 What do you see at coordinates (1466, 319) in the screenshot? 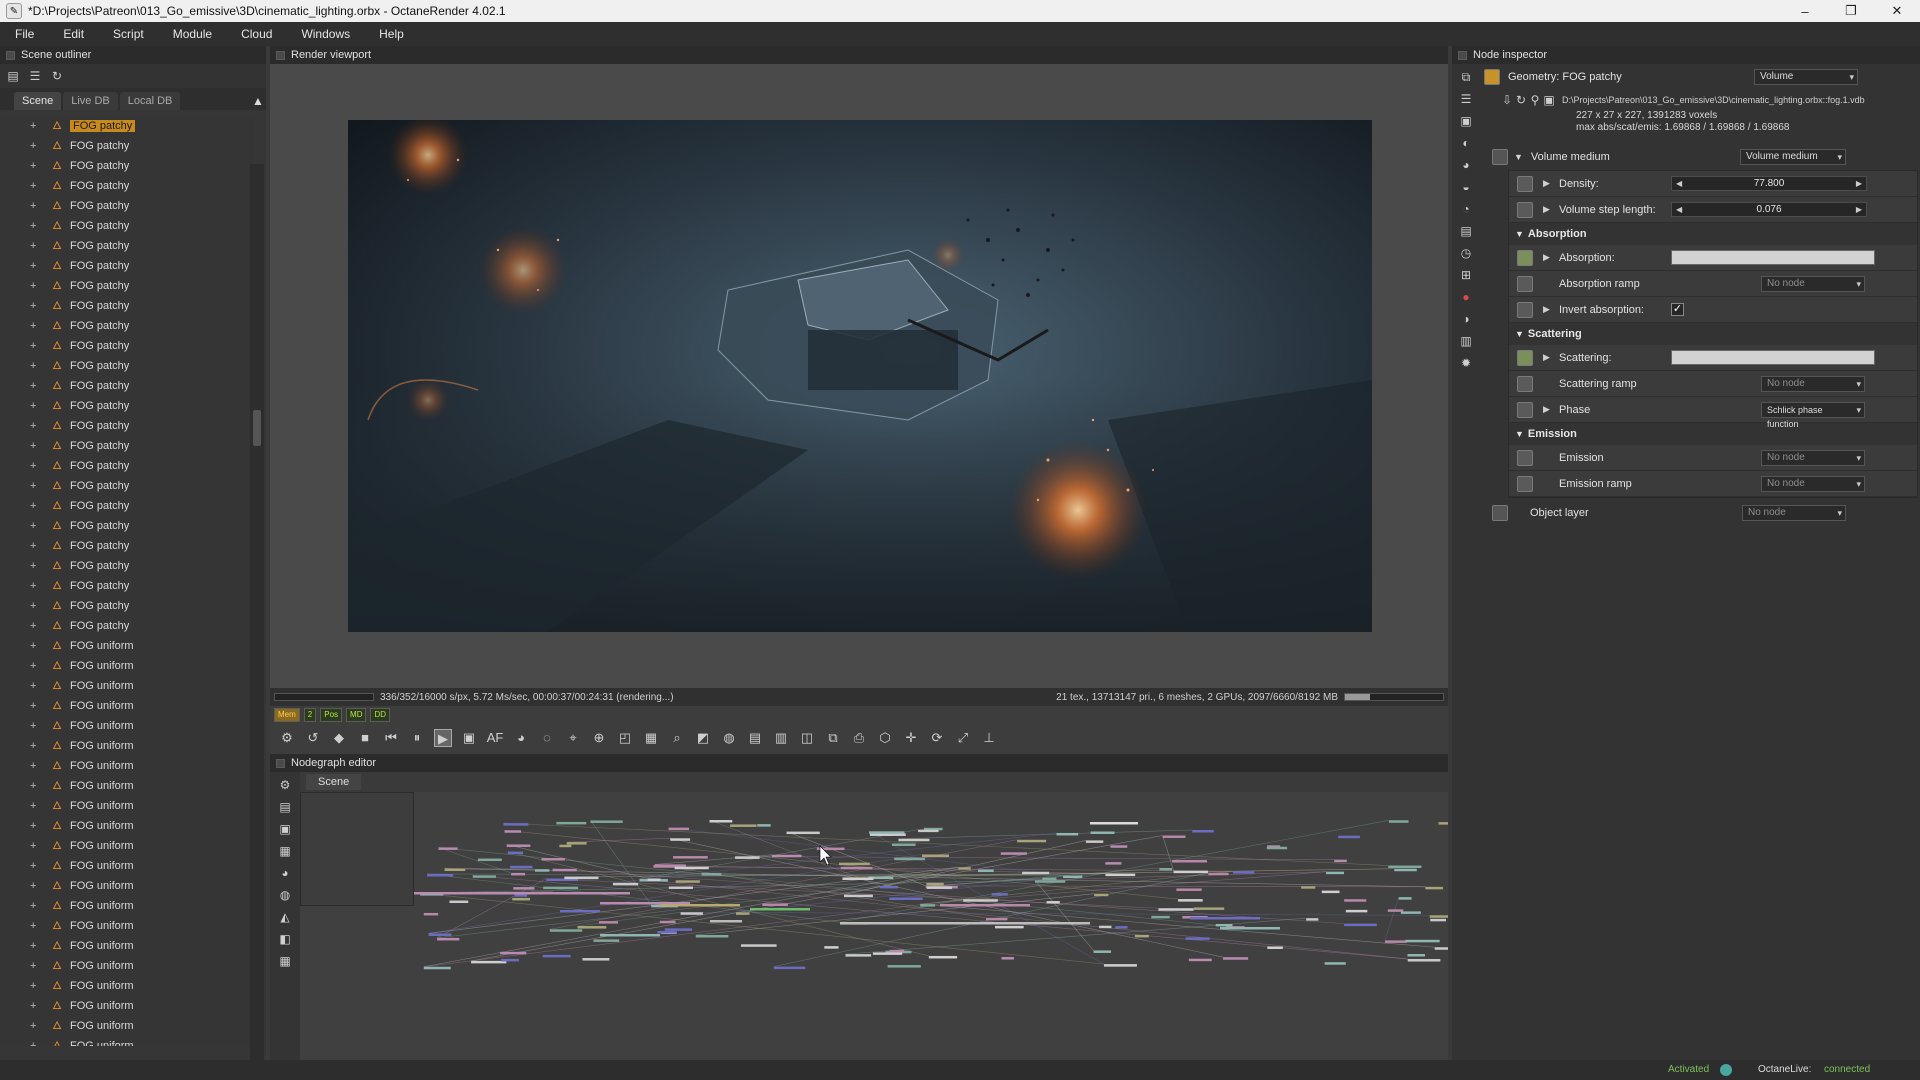
I see `inspector-medium-icon: ◑` at bounding box center [1466, 319].